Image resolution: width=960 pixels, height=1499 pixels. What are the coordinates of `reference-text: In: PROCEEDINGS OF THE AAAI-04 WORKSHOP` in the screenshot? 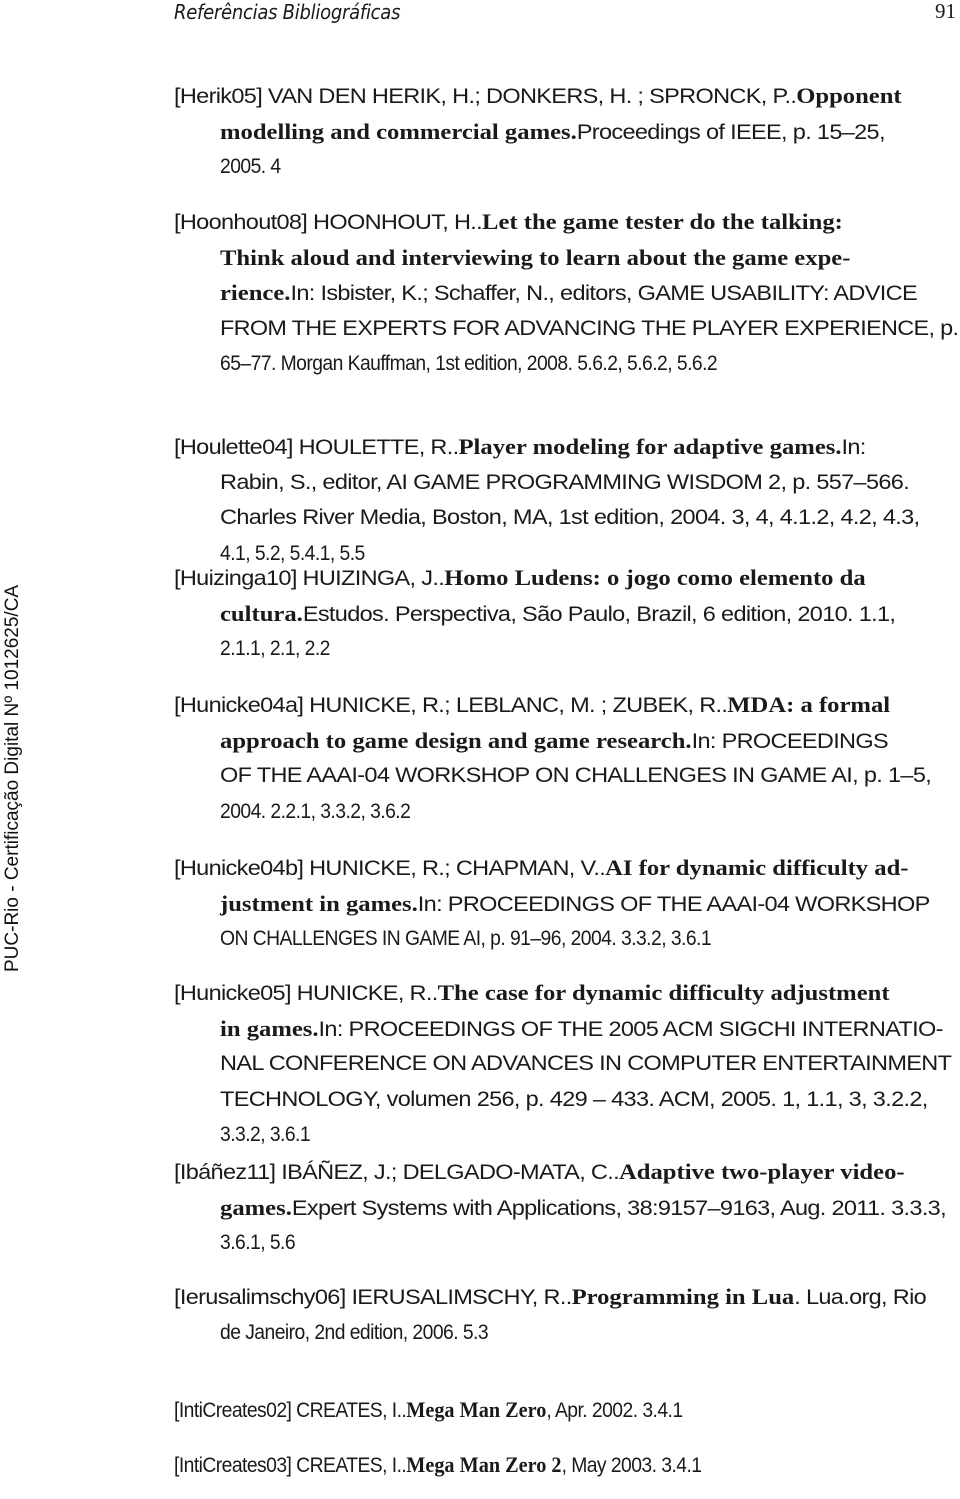 It's located at (674, 904).